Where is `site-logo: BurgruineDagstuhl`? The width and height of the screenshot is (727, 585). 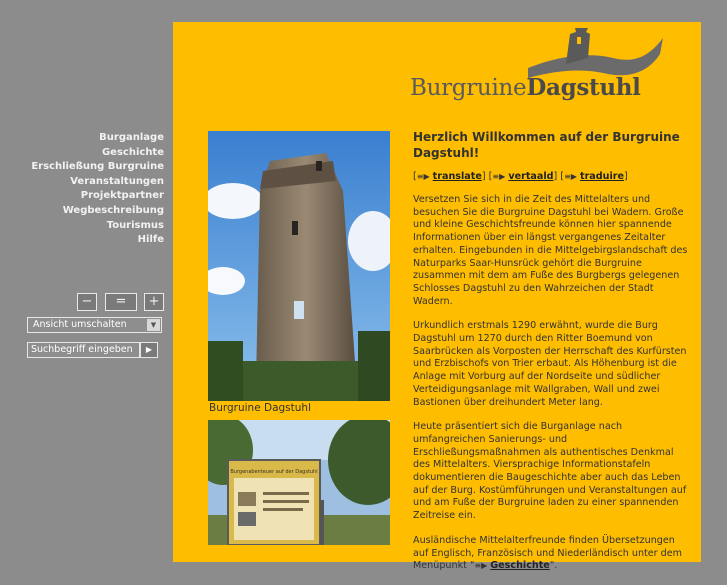
site-logo: BurgruineDagstuhl is located at coordinates (537, 68).